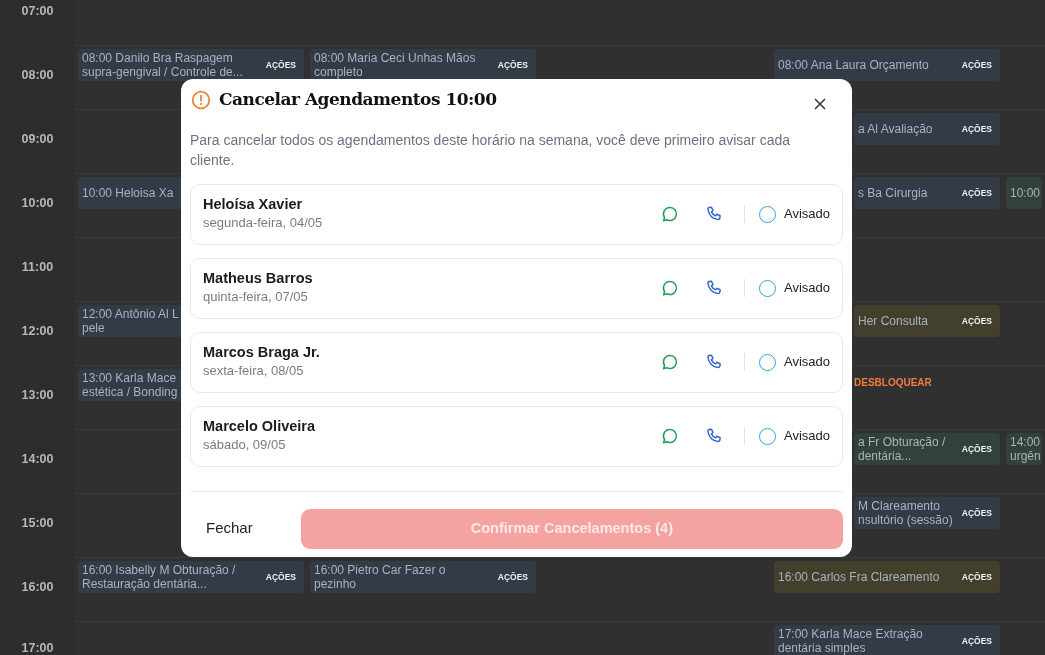  I want to click on client-name: Matheus Barros, so click(258, 278).